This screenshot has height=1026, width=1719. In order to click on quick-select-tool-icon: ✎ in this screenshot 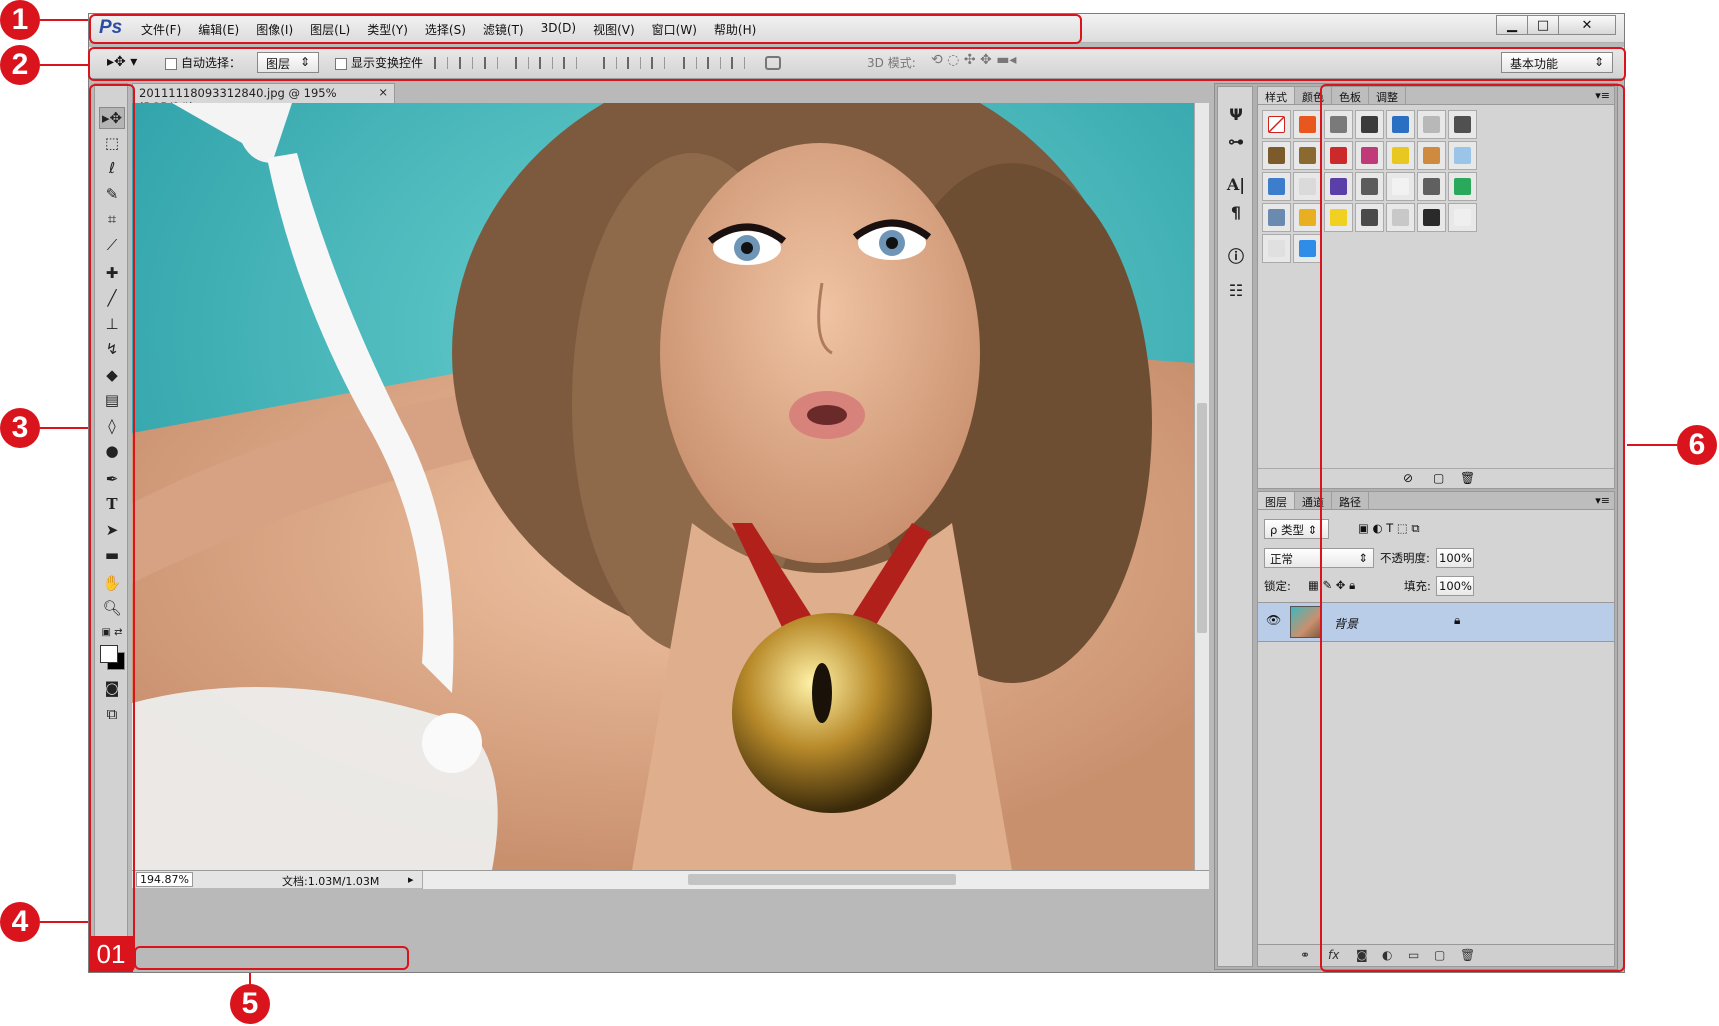, I will do `click(112, 194)`.